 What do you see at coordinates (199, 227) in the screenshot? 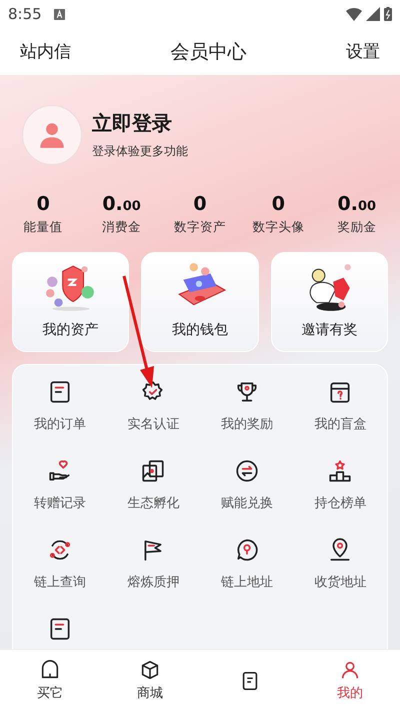
I see `stat-label: 数字资产` at bounding box center [199, 227].